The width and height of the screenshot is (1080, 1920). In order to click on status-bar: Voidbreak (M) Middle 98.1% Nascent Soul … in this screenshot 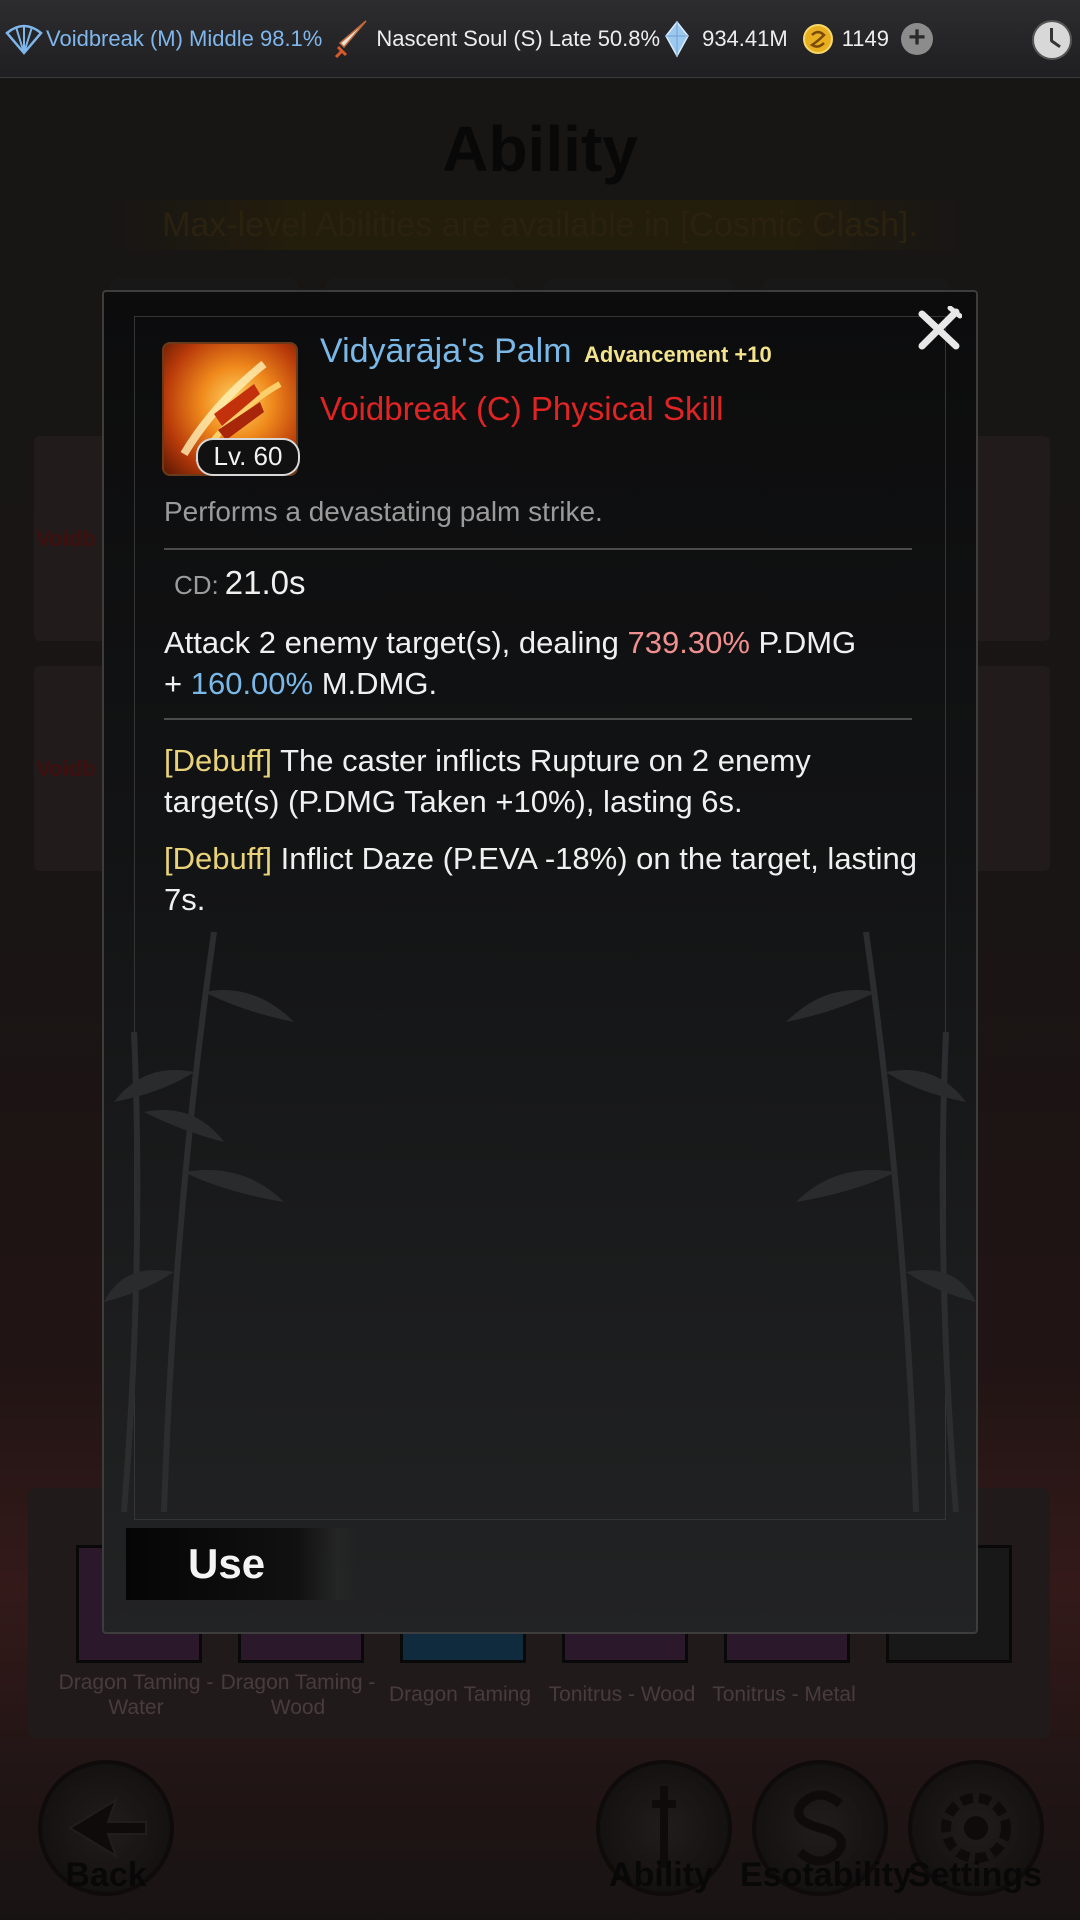, I will do `click(540, 39)`.